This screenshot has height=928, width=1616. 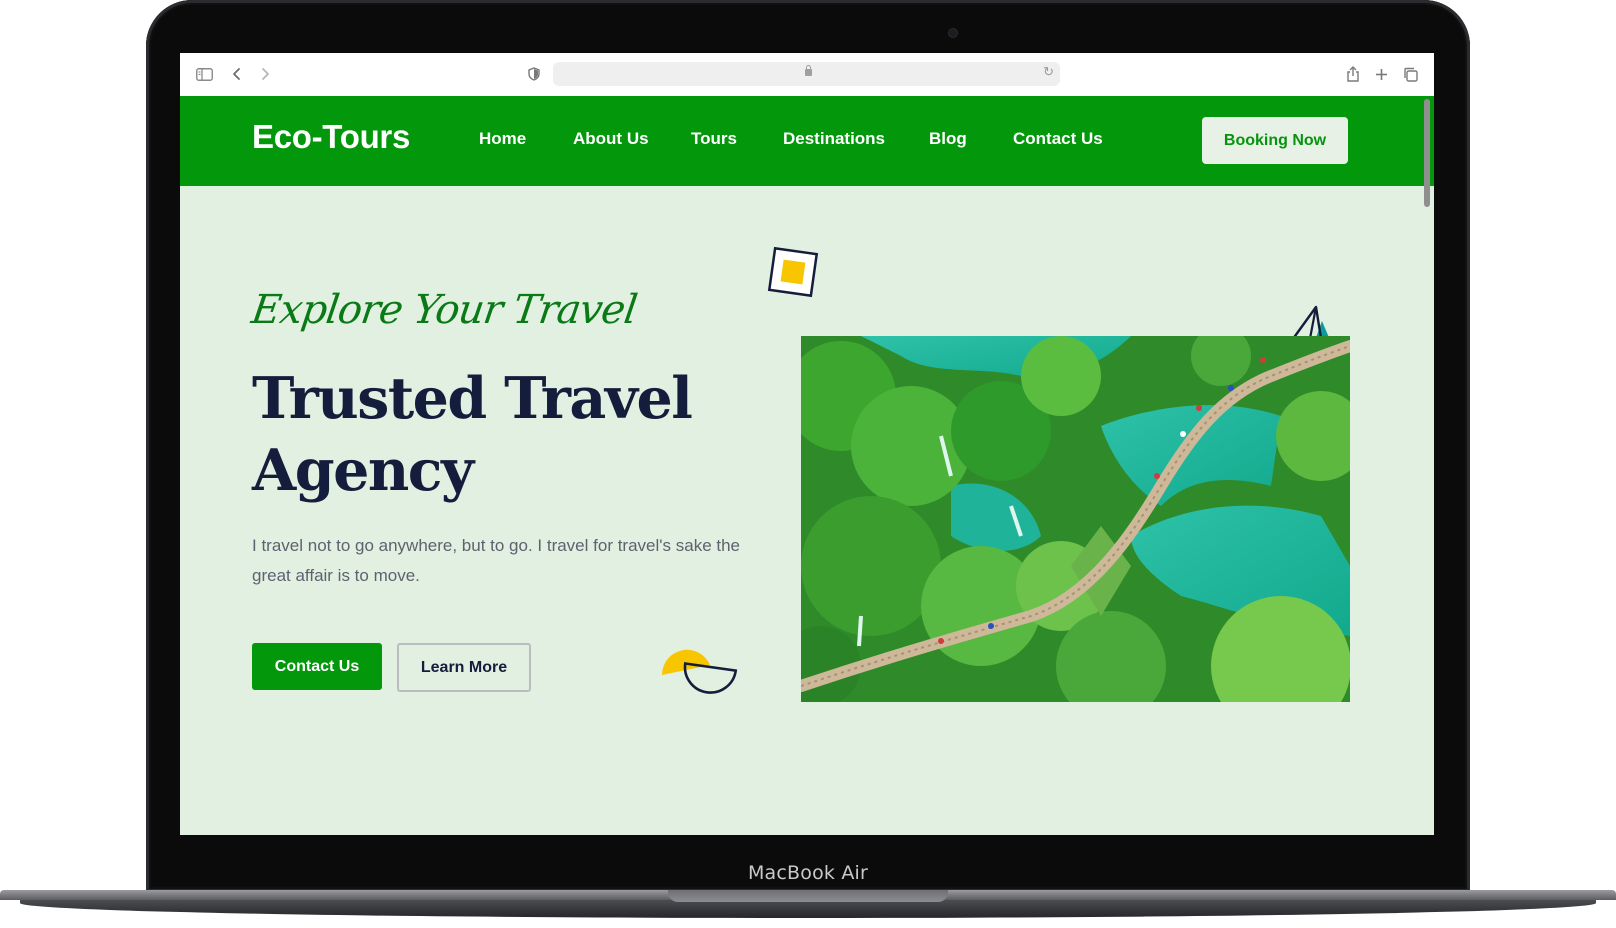 I want to click on share-icon, so click(x=1353, y=74).